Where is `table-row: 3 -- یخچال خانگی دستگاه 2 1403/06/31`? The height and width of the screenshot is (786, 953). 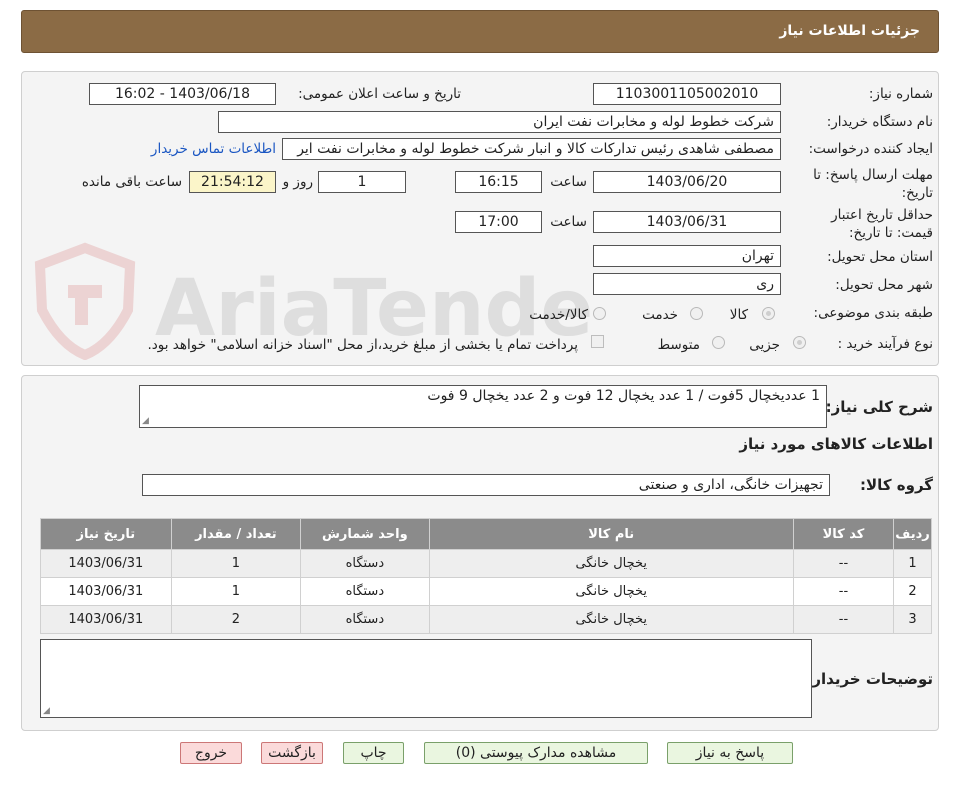
table-row: 3 -- یخچال خانگی دستگاه 2 1403/06/31 is located at coordinates (486, 619).